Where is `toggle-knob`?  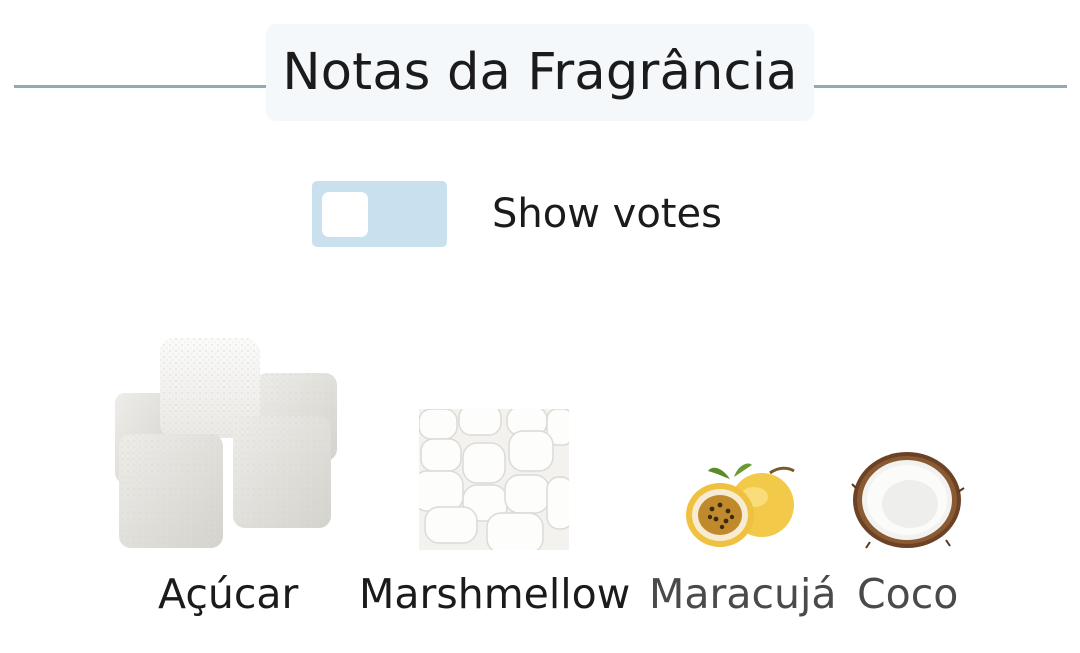 toggle-knob is located at coordinates (345, 214).